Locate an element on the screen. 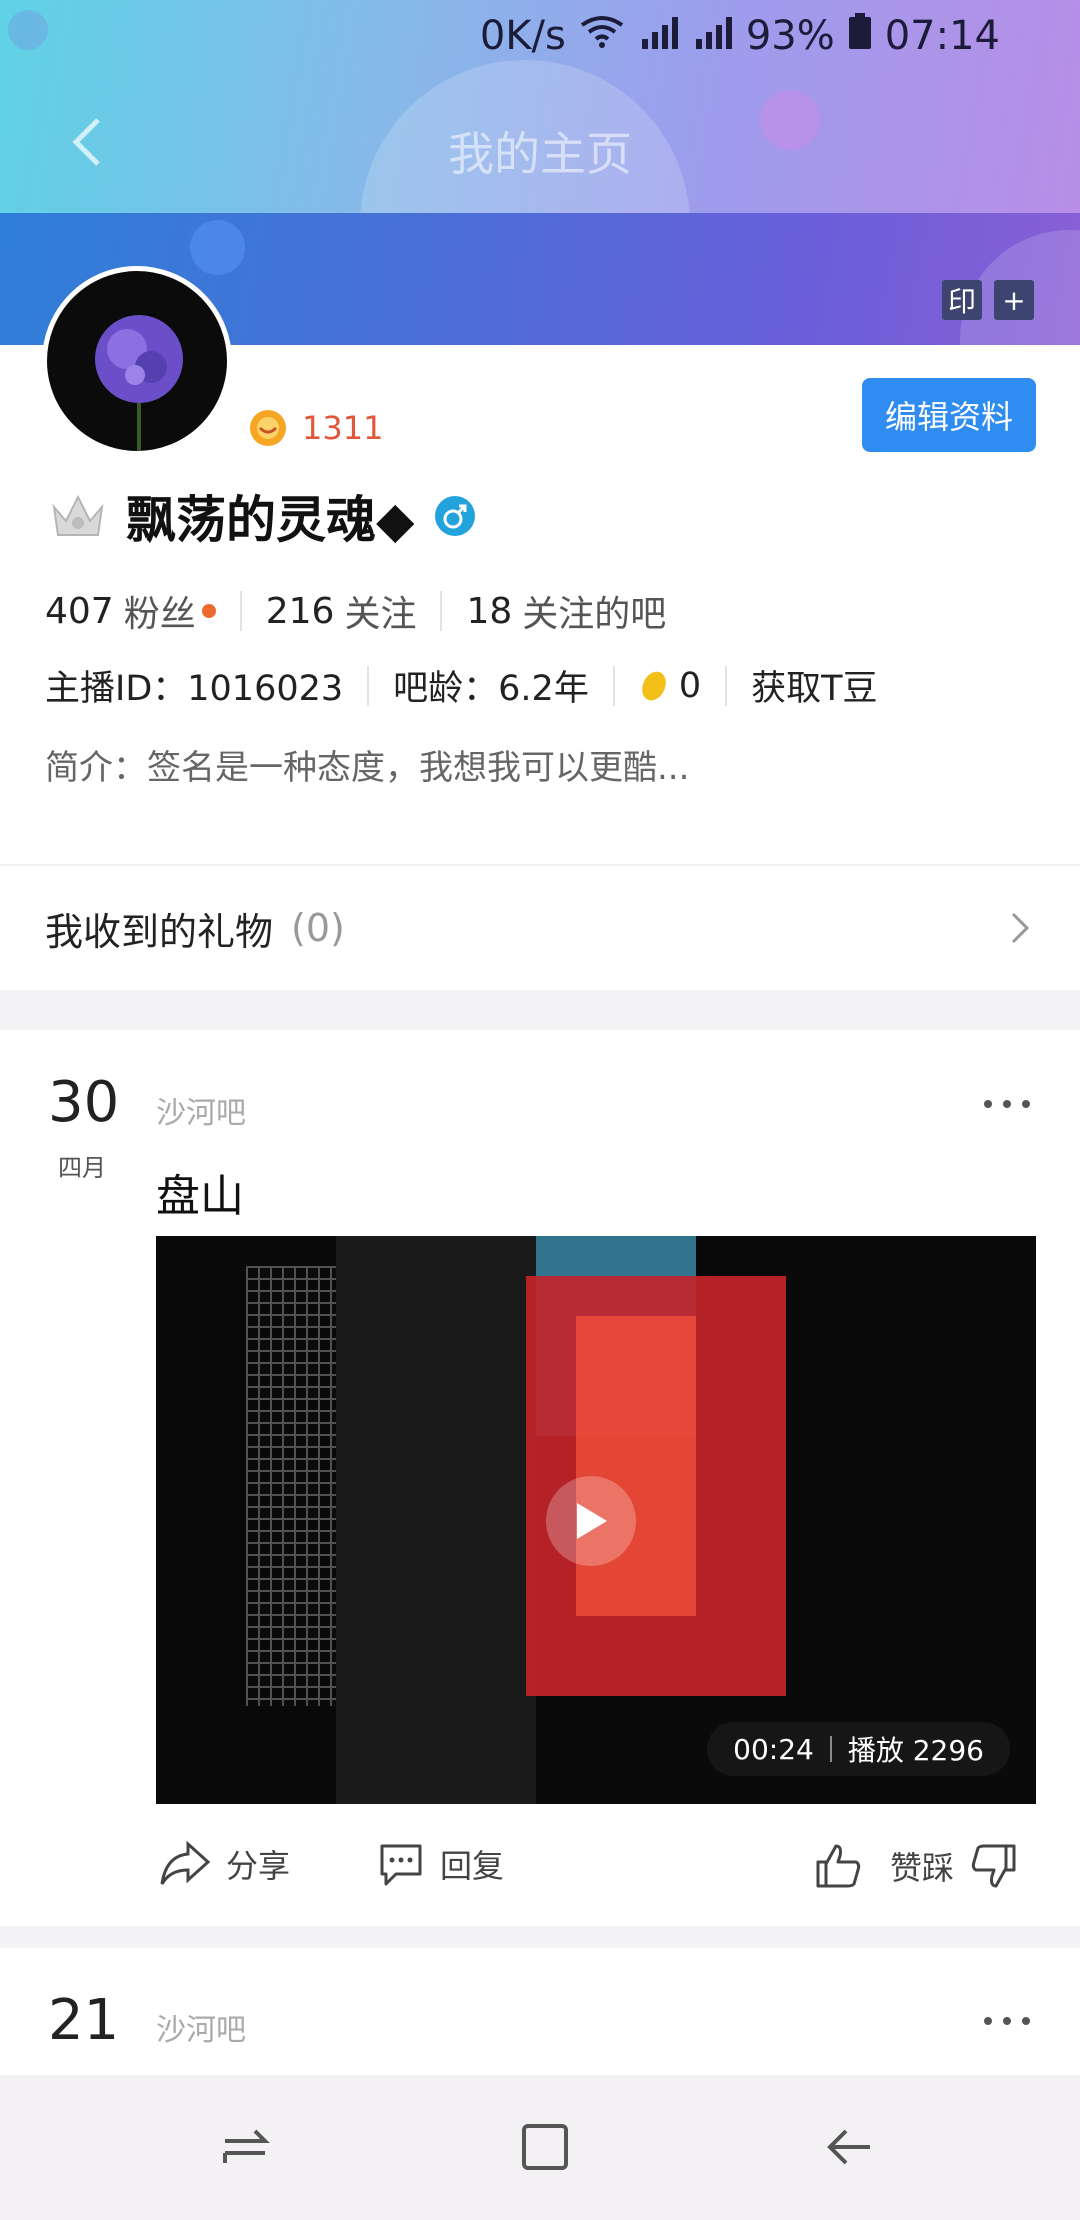 This screenshot has height=2220, width=1080. following-stat: 216 关注 is located at coordinates (341, 611).